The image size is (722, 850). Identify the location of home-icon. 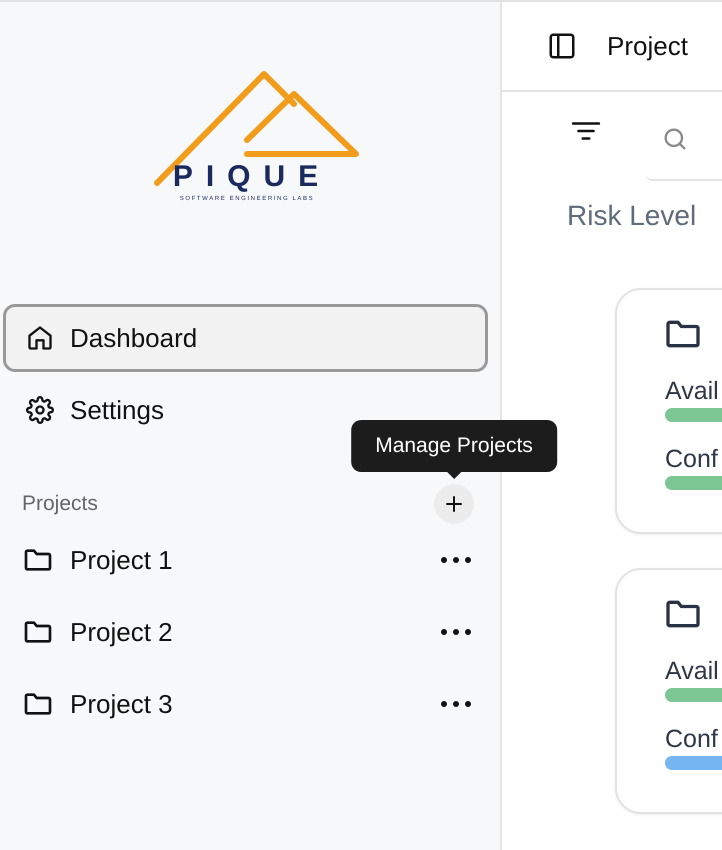
(40, 338).